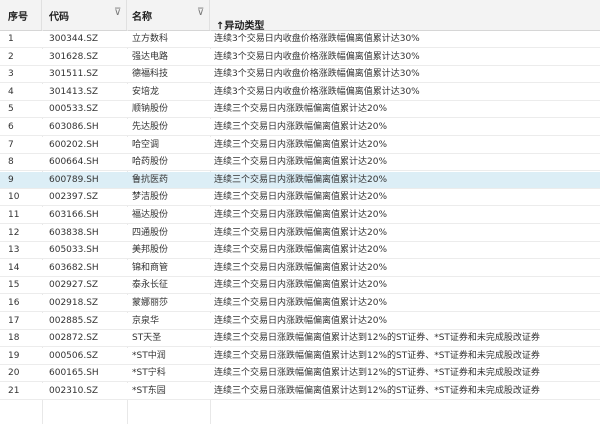 The image size is (600, 424). I want to click on cell-no: 12, so click(14, 232).